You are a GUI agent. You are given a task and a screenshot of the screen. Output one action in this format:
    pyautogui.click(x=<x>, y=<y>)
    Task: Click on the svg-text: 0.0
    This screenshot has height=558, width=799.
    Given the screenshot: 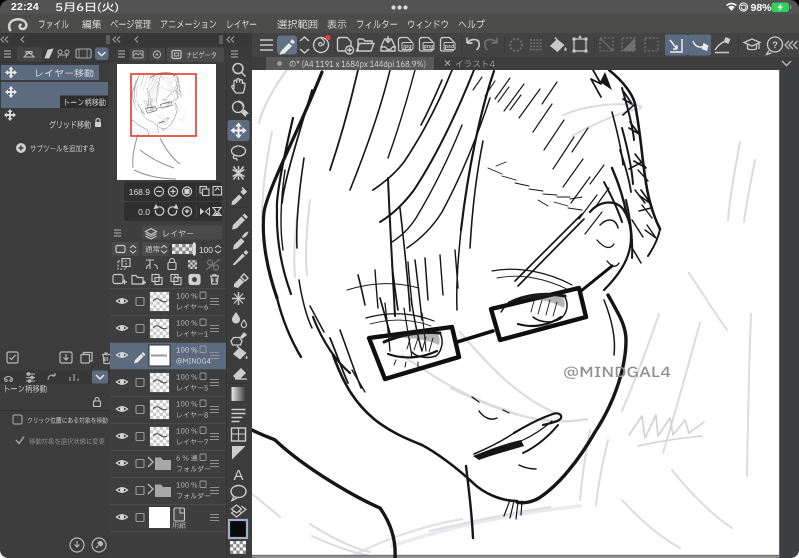 What is the action you would take?
    pyautogui.click(x=144, y=212)
    